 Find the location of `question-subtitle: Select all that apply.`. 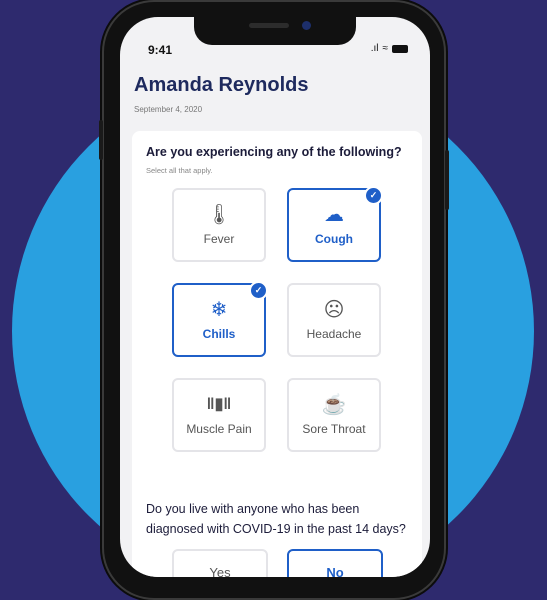

question-subtitle: Select all that apply. is located at coordinates (179, 170).